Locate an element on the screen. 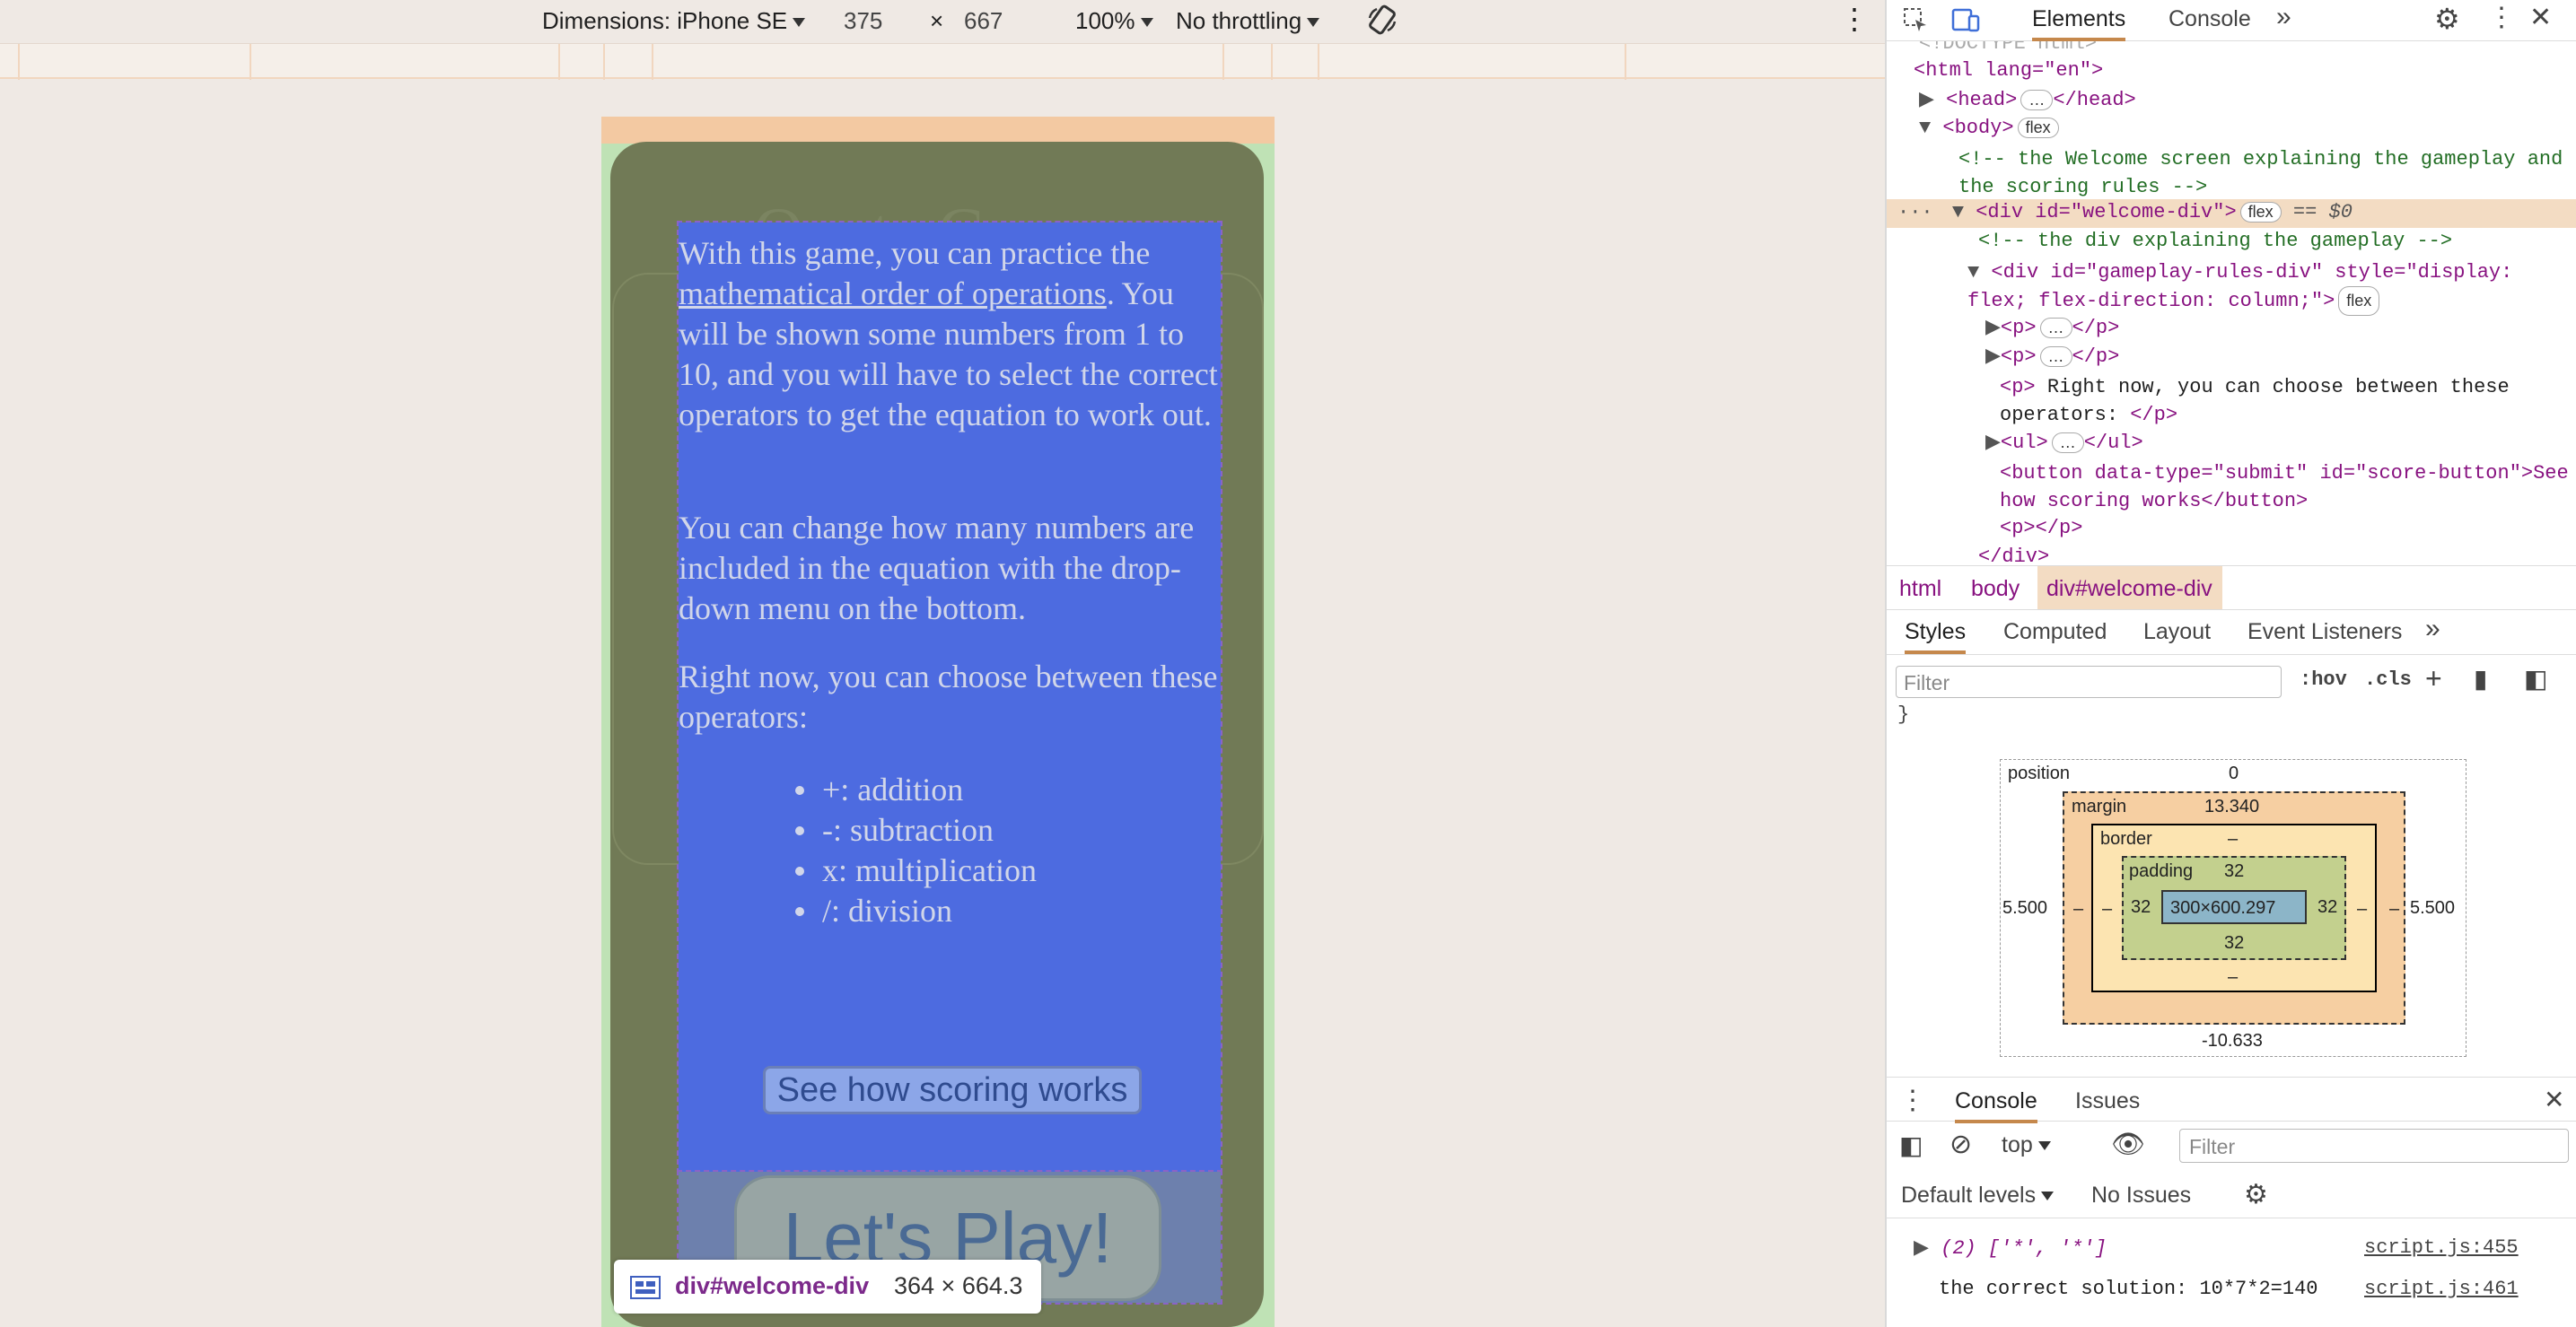  head-close: </head> is located at coordinates (2094, 100).